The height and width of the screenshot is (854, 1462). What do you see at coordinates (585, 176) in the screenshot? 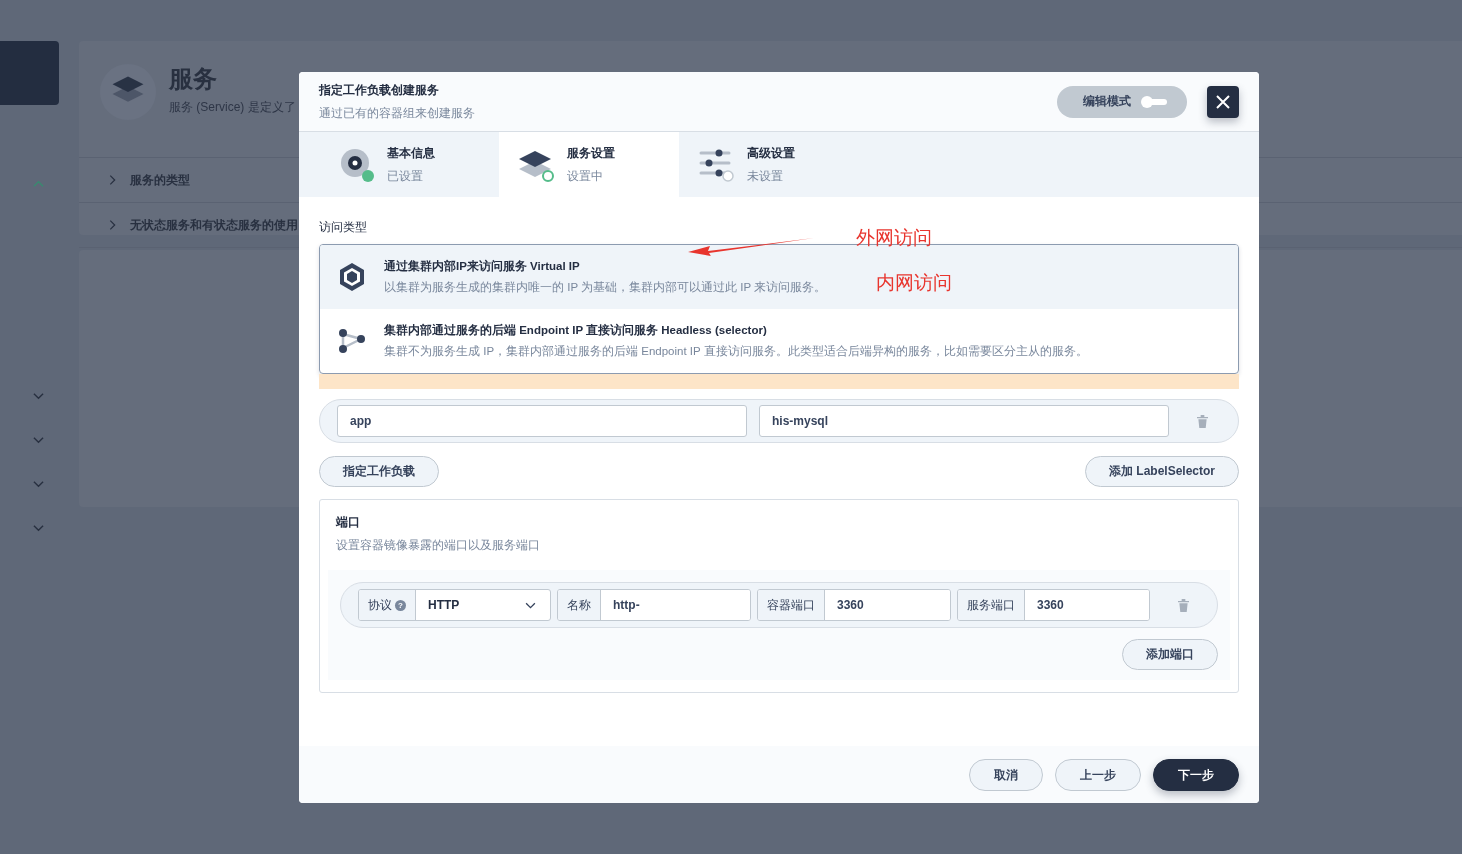
I see `step-status: 设置中` at bounding box center [585, 176].